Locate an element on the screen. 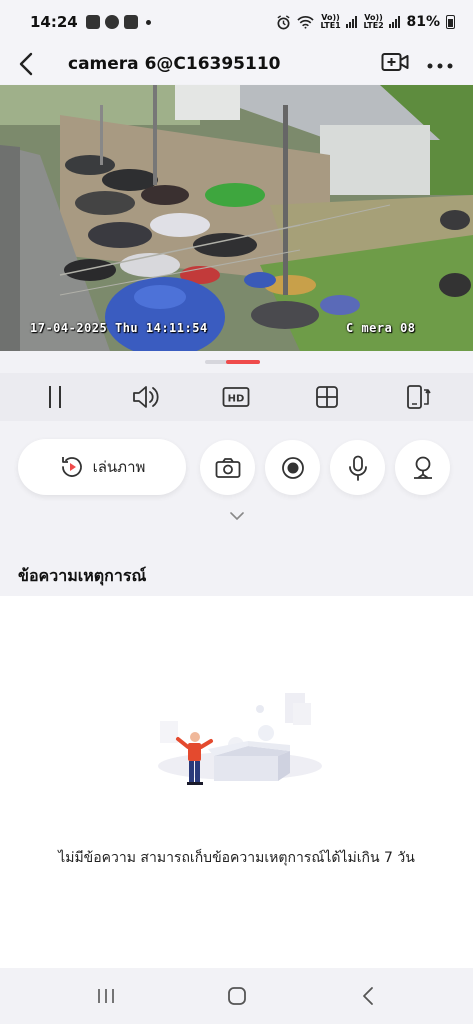  gallery-icon is located at coordinates (92, 22).